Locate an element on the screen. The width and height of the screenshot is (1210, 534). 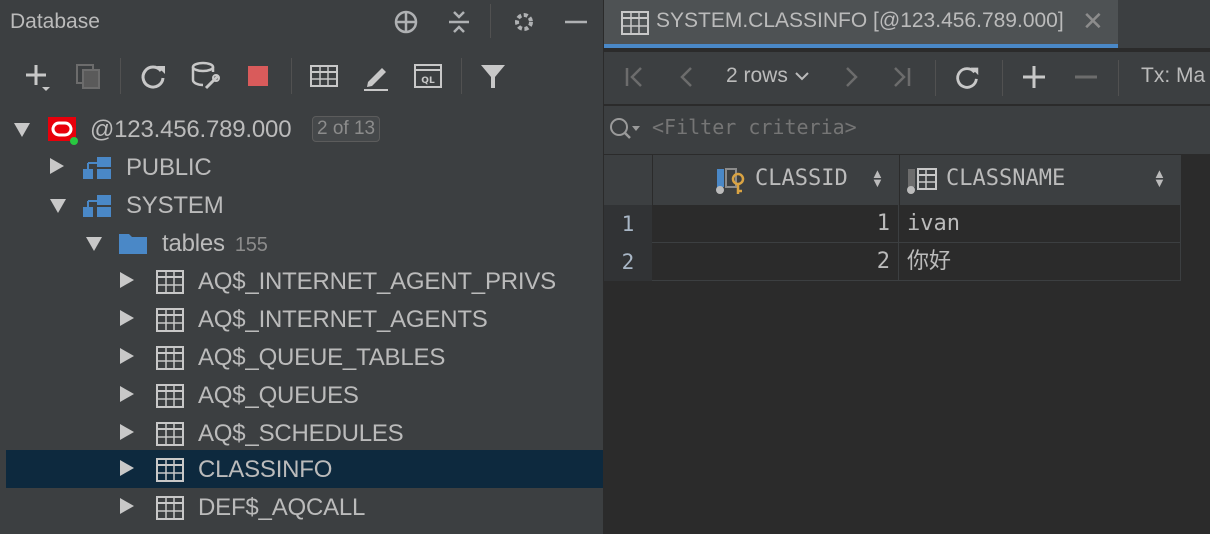
cell-classname: ivan is located at coordinates (1040, 224).